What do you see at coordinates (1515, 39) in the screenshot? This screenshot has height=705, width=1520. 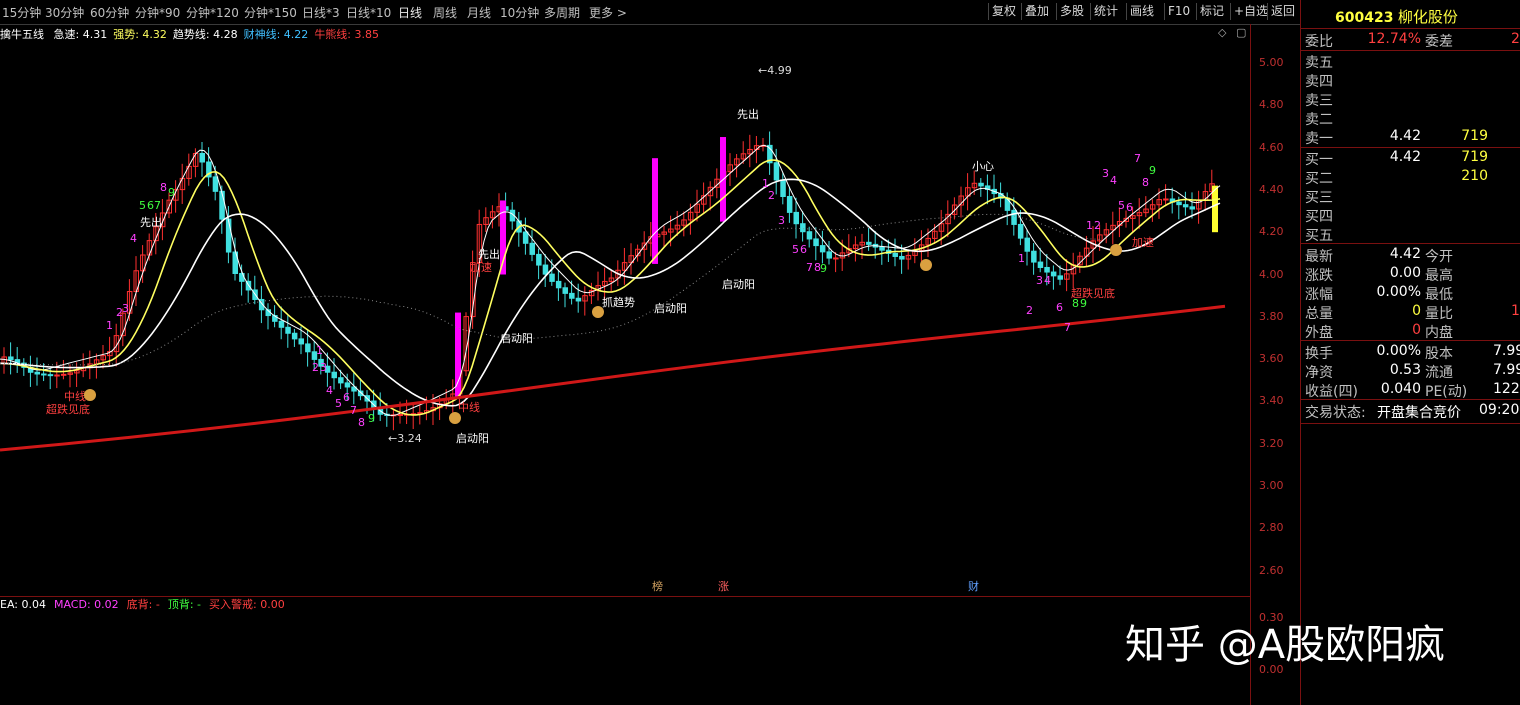 I see `weicha-value: 21` at bounding box center [1515, 39].